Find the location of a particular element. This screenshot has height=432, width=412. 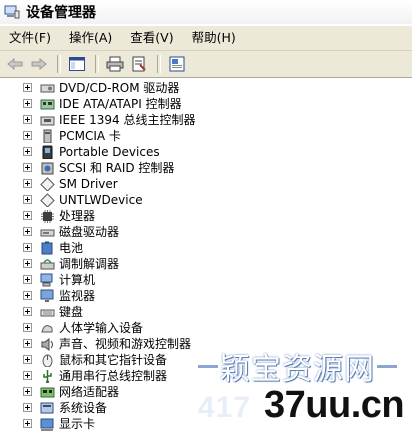

ieee1394-icon is located at coordinates (47, 121).